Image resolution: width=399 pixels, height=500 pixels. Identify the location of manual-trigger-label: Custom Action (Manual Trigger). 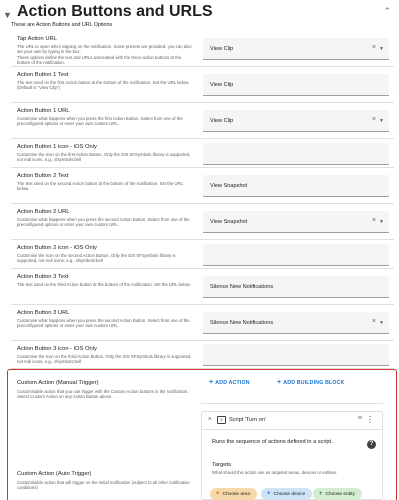
(58, 383).